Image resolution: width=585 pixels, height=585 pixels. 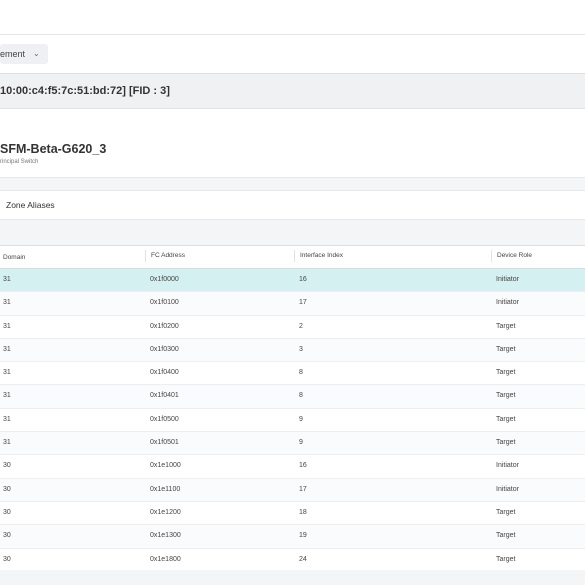 What do you see at coordinates (301, 326) in the screenshot?
I see `cell-interface-index: 2` at bounding box center [301, 326].